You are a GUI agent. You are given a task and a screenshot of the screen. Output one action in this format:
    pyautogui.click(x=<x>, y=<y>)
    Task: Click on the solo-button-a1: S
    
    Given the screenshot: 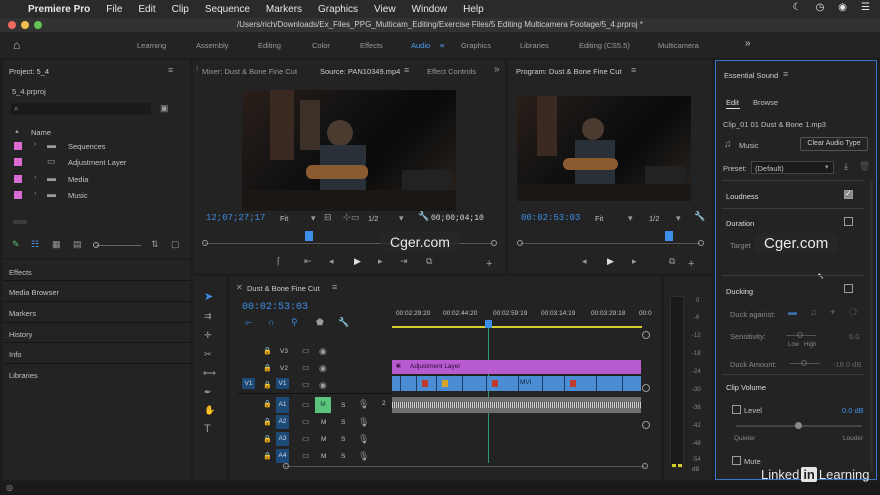 What is the action you would take?
    pyautogui.click(x=343, y=405)
    